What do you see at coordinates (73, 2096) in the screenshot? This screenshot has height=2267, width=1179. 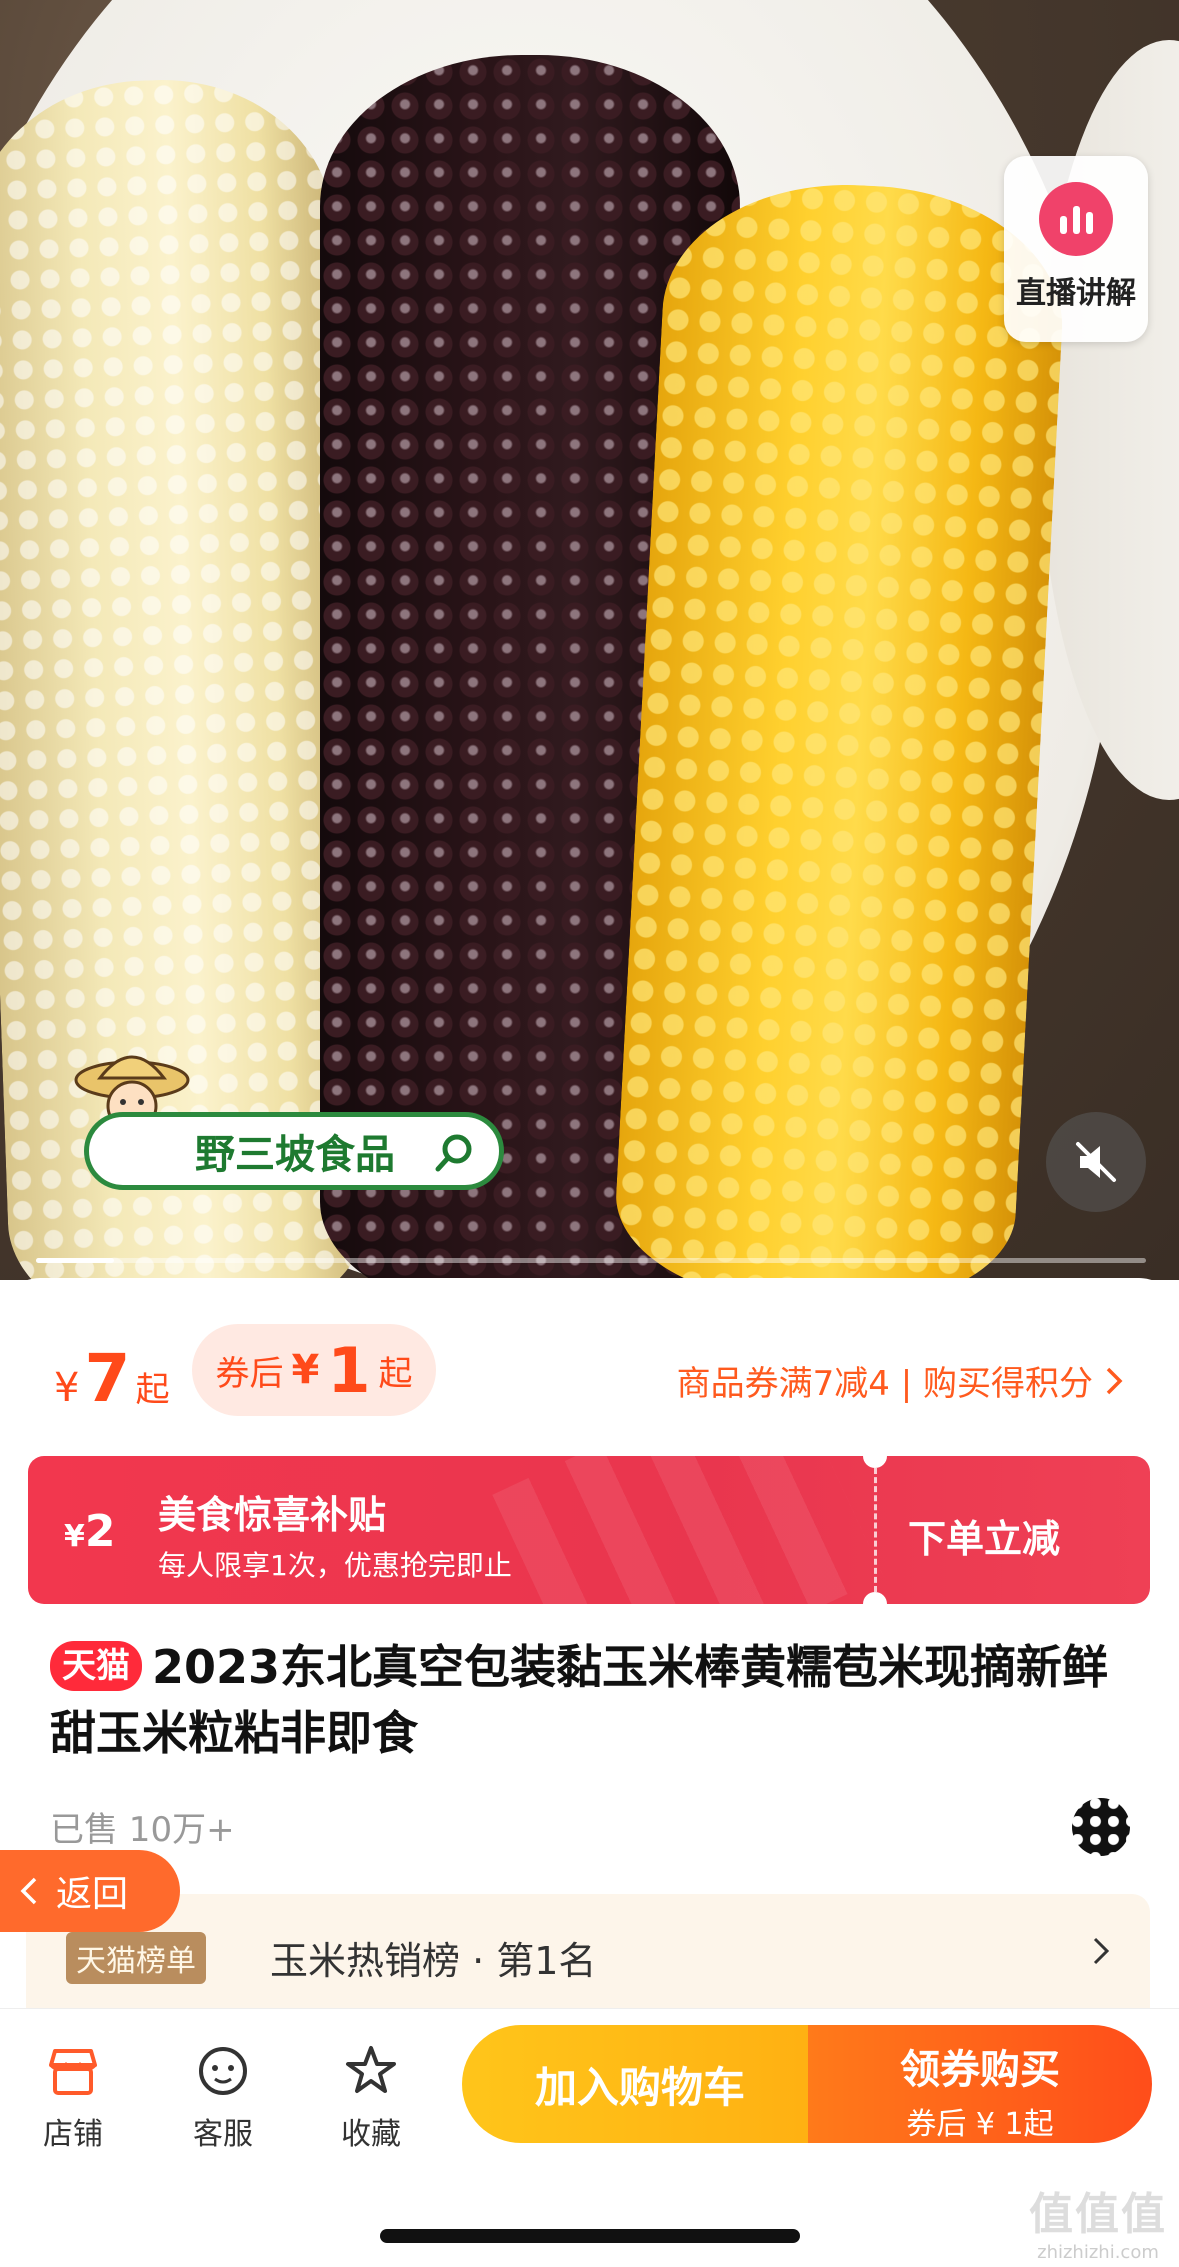 I see `store-button: 店铺` at bounding box center [73, 2096].